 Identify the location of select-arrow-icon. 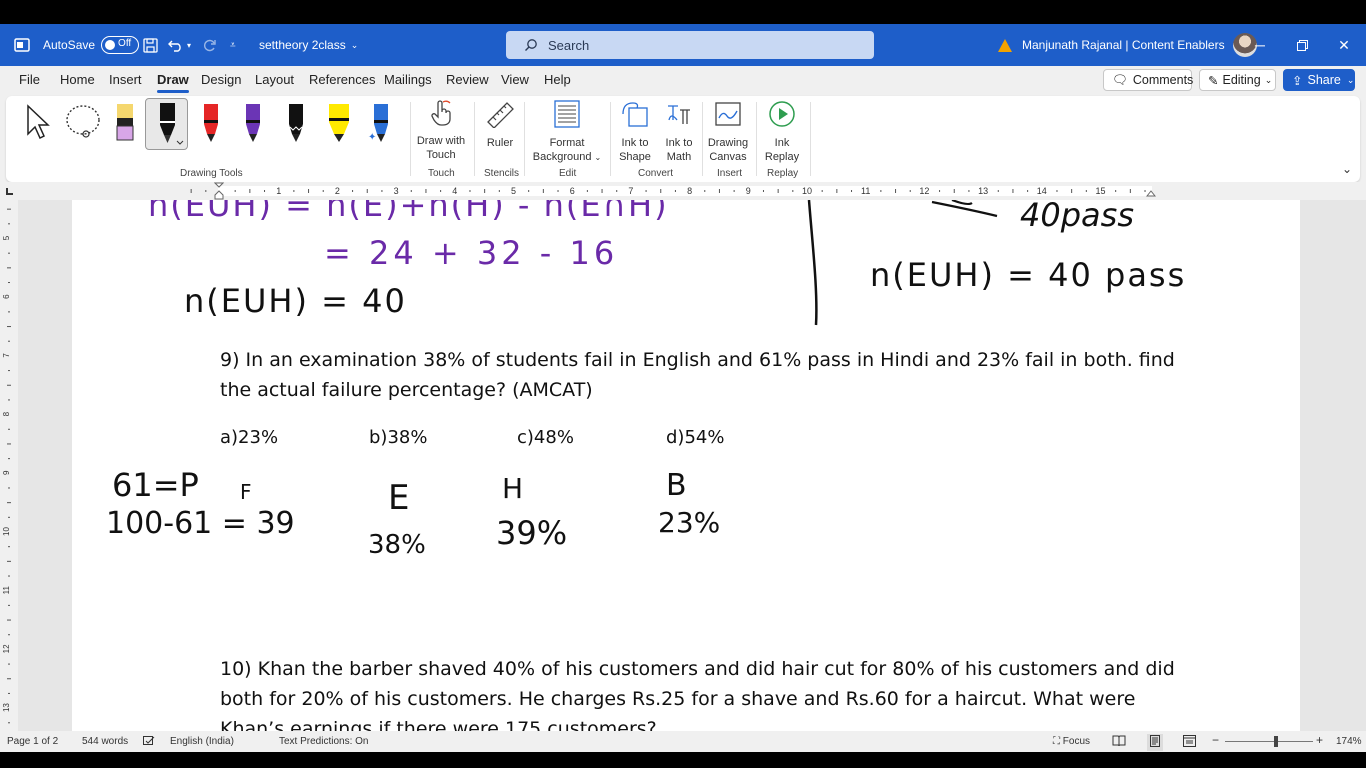
(38, 123).